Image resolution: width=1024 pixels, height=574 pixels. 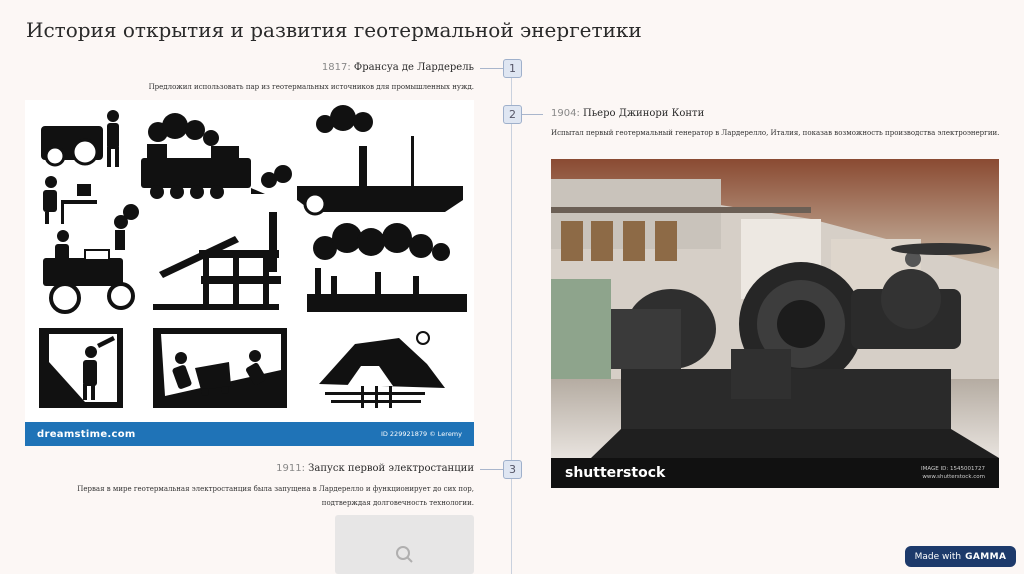 I want to click on event-3-heading: 1911: Запуск первой электростанции, so click(x=375, y=468).